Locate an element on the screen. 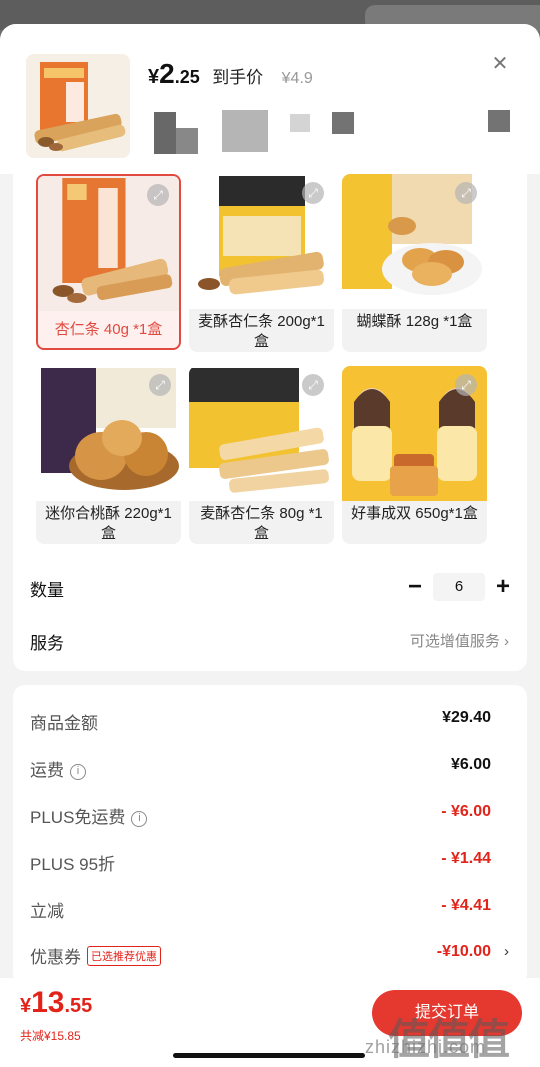 This screenshot has width=540, height=1067. variant-option: ⤢ 迷你合桃酥 220g*1盒 is located at coordinates (108, 455).